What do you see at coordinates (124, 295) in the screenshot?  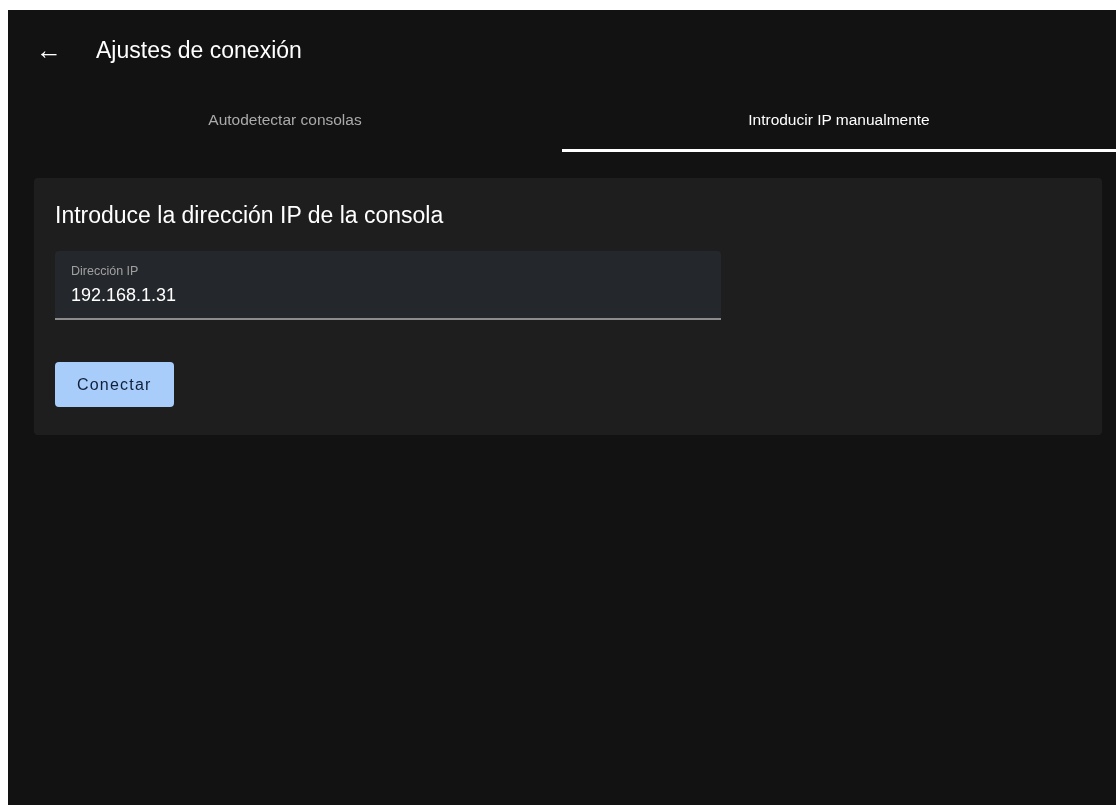 I see `field-value: 192.168.1.31` at bounding box center [124, 295].